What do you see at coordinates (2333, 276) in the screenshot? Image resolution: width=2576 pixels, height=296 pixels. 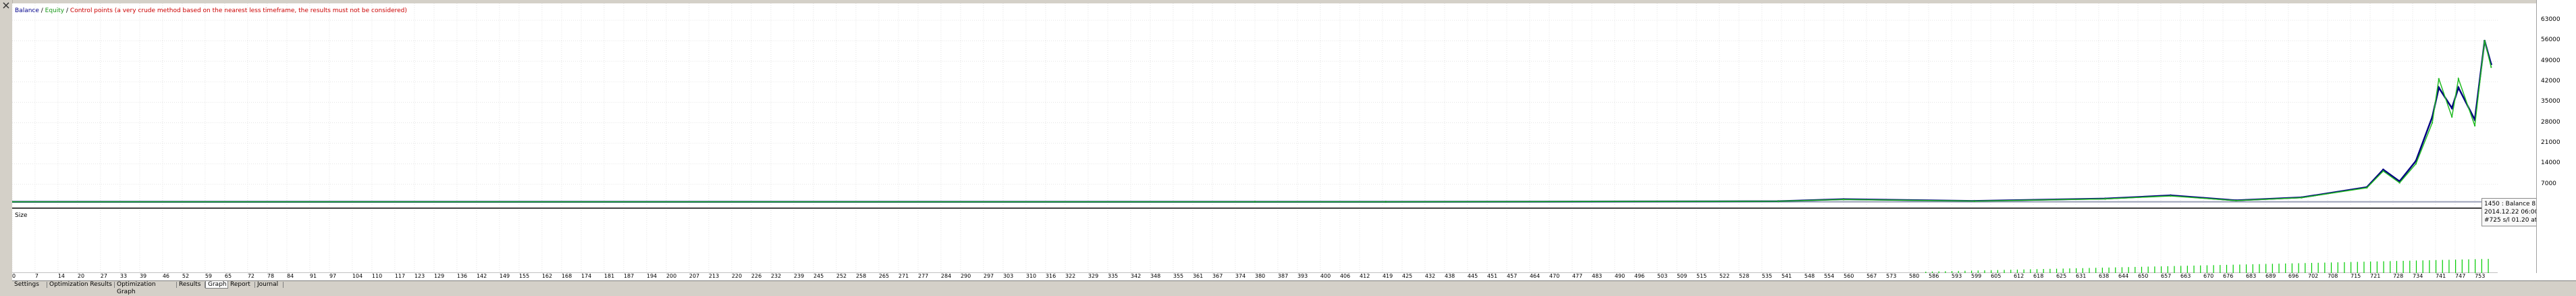 I see `x-tick-label: 708` at bounding box center [2333, 276].